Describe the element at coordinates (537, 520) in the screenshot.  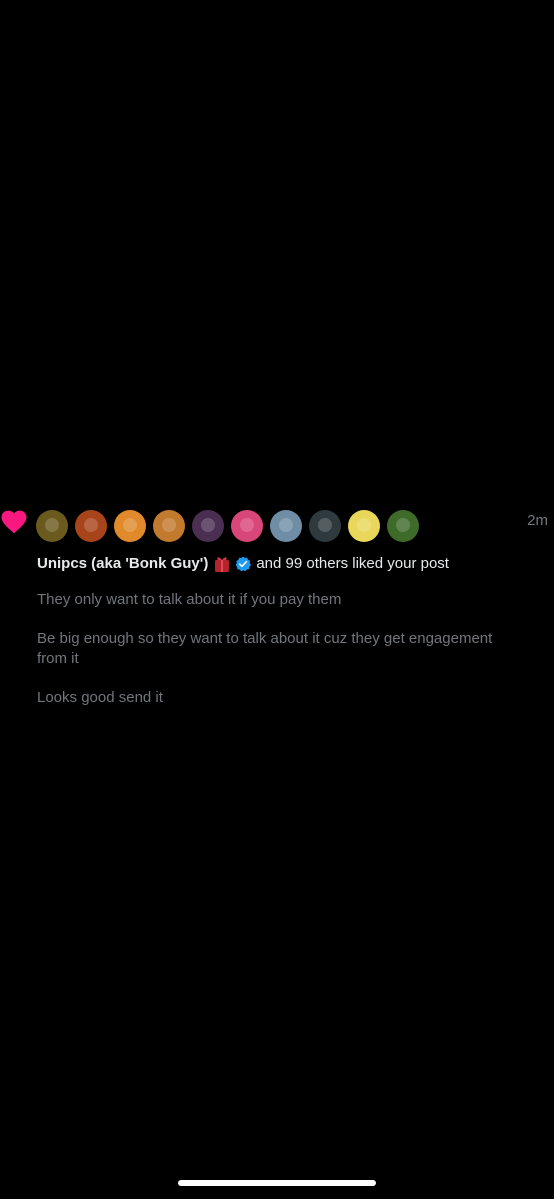
I see `timestamp: 2m` at that location.